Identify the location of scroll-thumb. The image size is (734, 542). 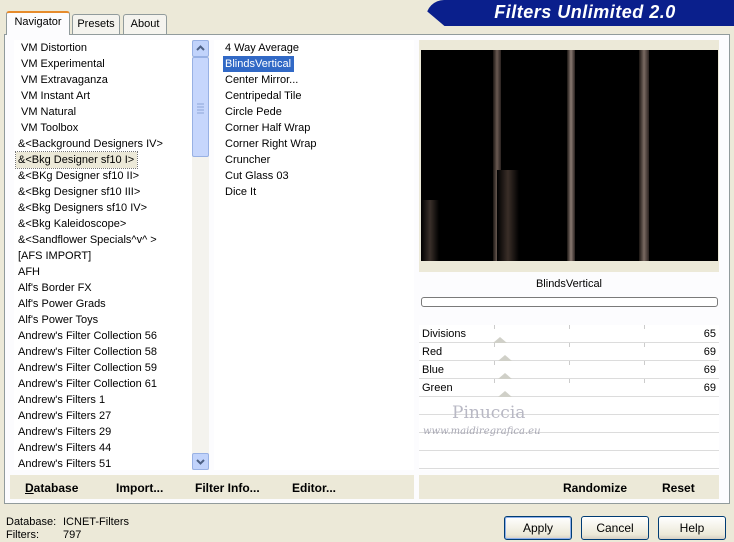
(200, 107).